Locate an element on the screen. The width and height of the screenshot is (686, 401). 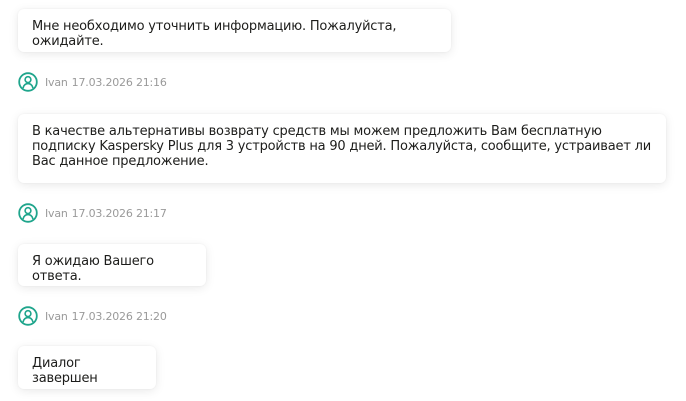
message-bubble: Диалог завершен is located at coordinates (87, 367).